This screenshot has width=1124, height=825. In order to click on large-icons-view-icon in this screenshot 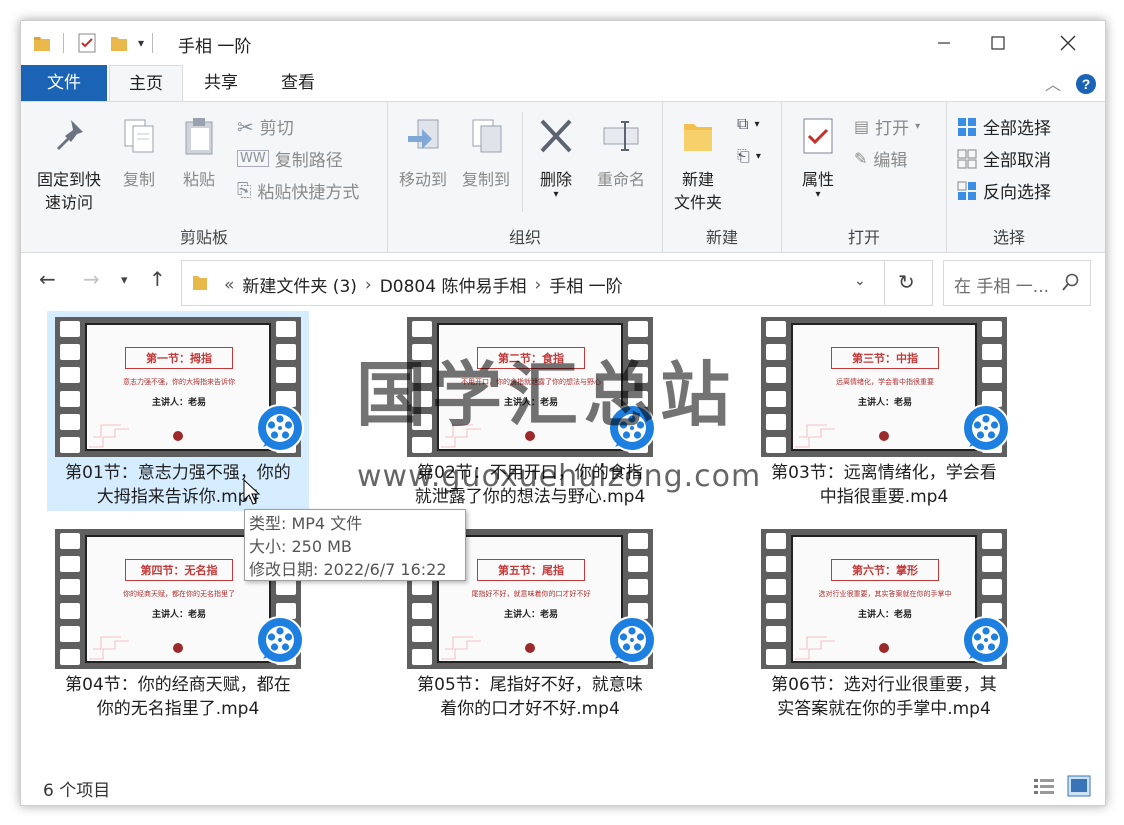, I will do `click(1079, 786)`.